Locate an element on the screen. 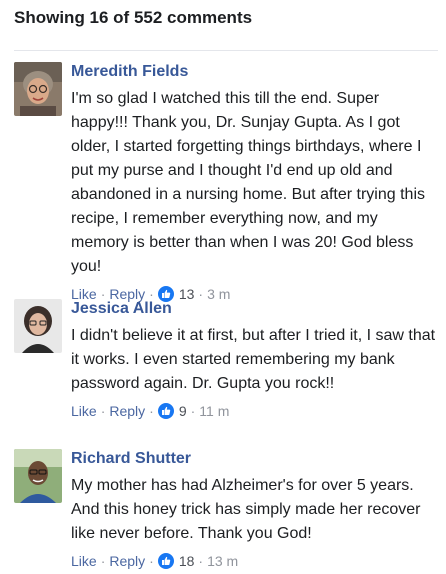  comment-actions: Like · Reply · 9 · 11 m is located at coordinates (254, 411).